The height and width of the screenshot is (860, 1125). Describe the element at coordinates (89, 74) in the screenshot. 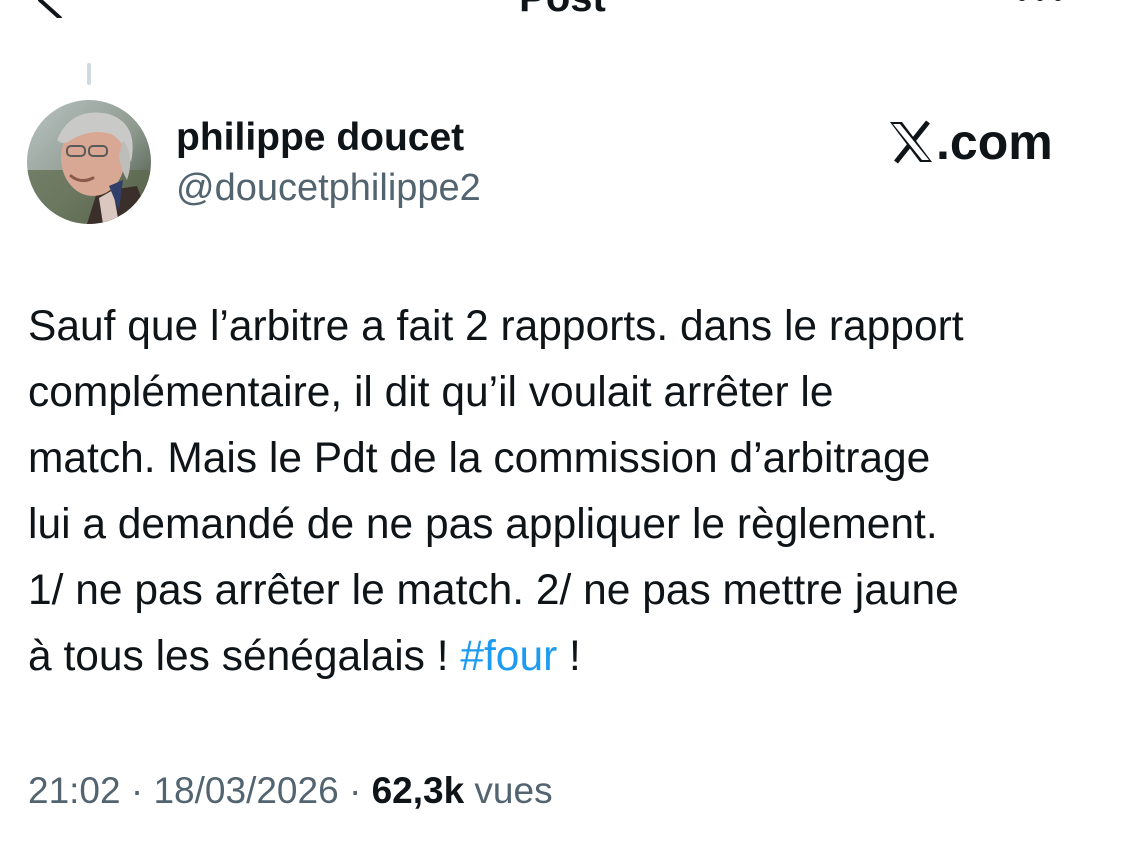

I see `thread-connector-line` at that location.